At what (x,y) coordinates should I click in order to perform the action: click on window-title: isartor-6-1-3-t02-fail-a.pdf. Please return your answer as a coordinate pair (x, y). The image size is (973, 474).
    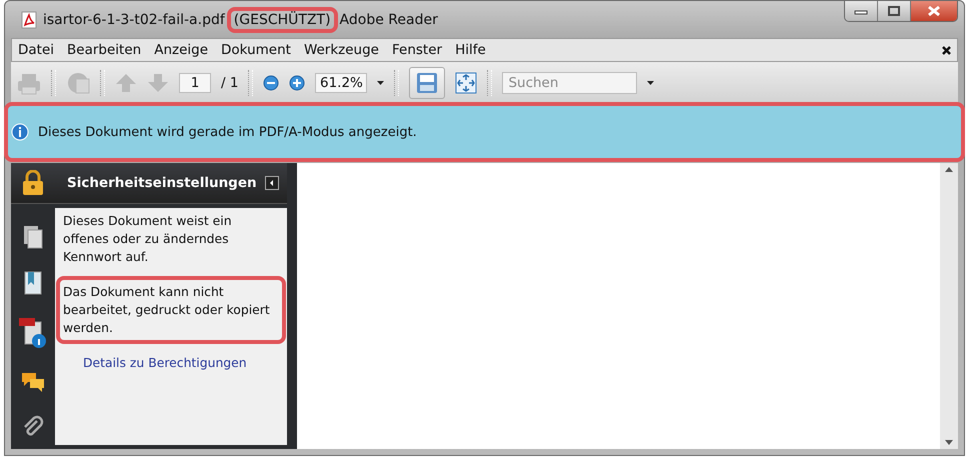
    Looking at the image, I should click on (134, 20).